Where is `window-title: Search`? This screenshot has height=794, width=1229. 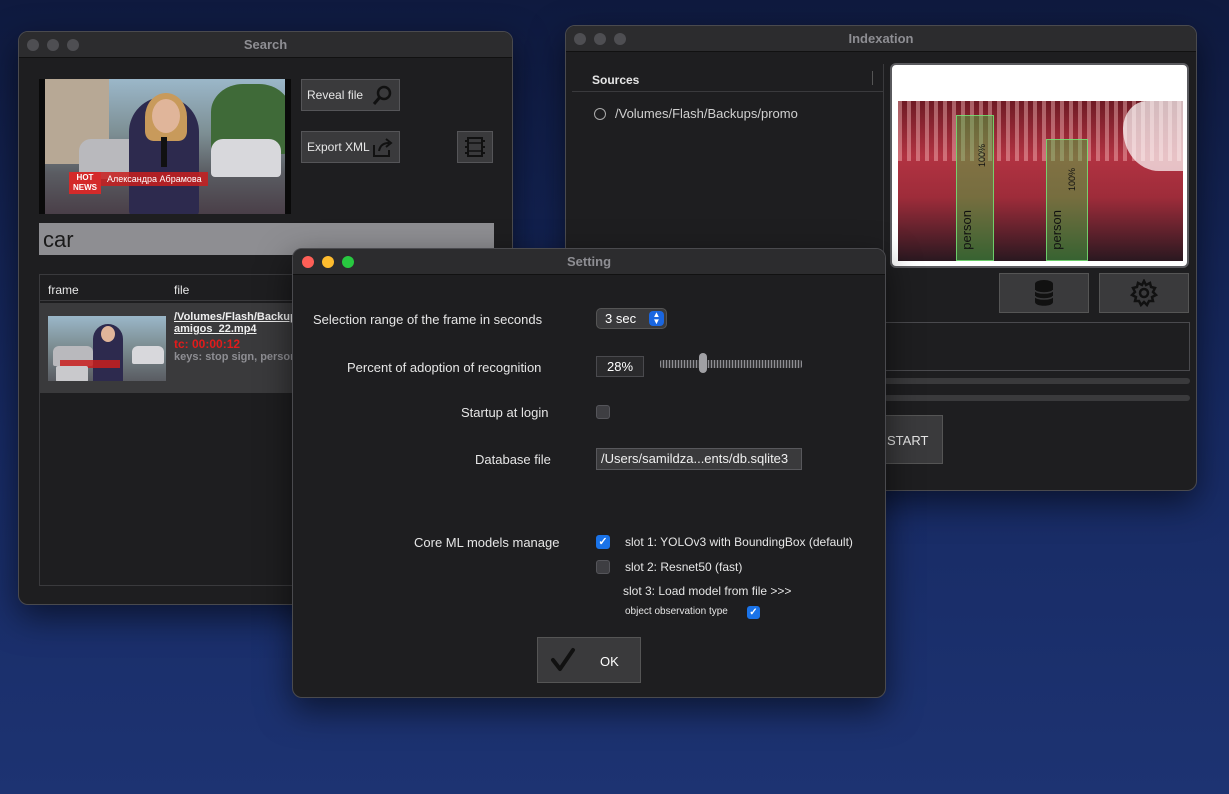
window-title: Search is located at coordinates (265, 44).